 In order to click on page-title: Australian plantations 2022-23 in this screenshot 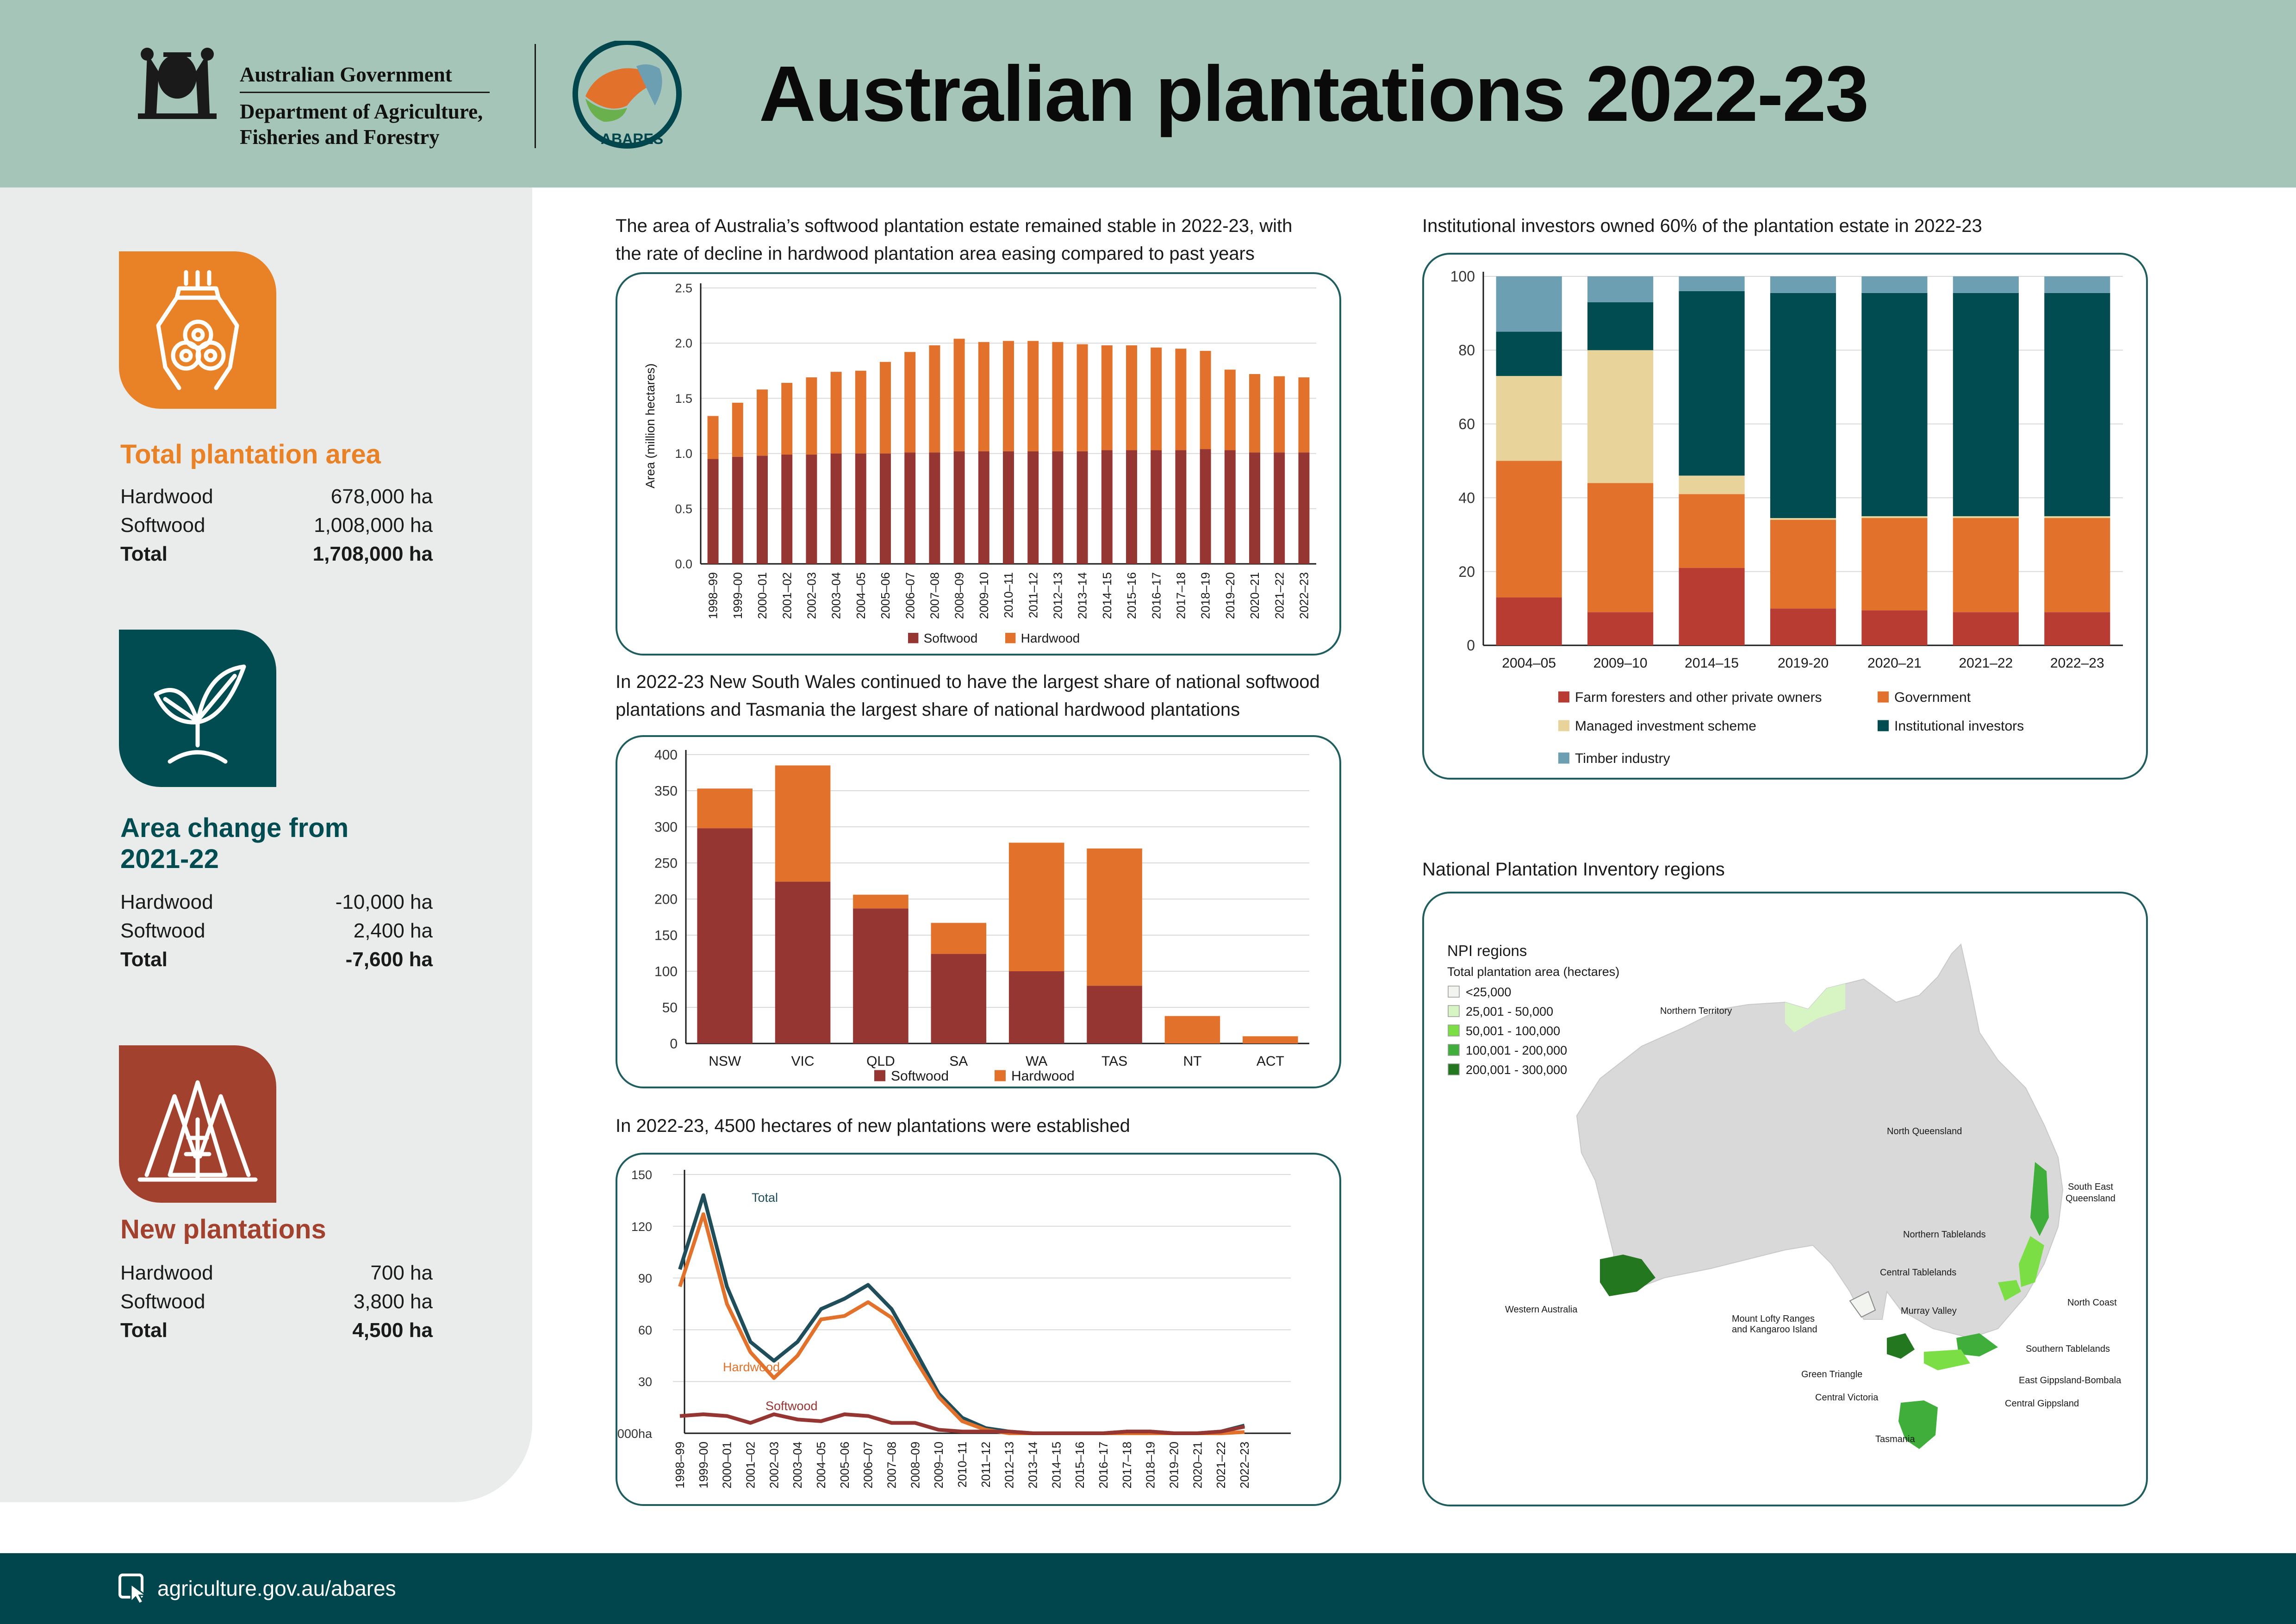, I will do `click(1314, 94)`.